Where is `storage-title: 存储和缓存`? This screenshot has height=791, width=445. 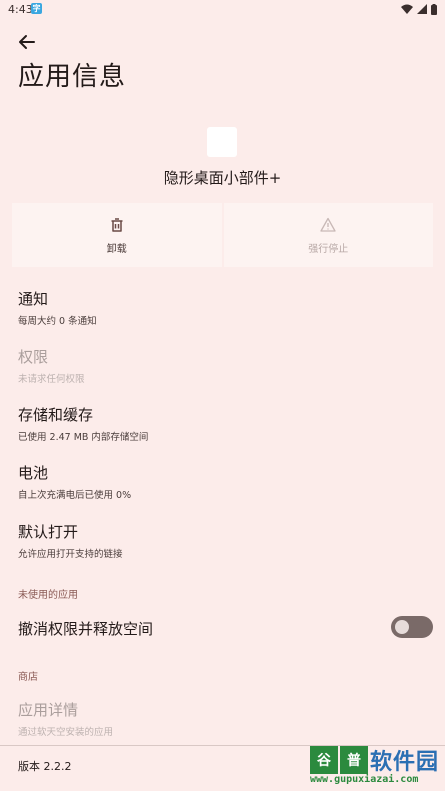 storage-title: 存储和缓存 is located at coordinates (56, 415).